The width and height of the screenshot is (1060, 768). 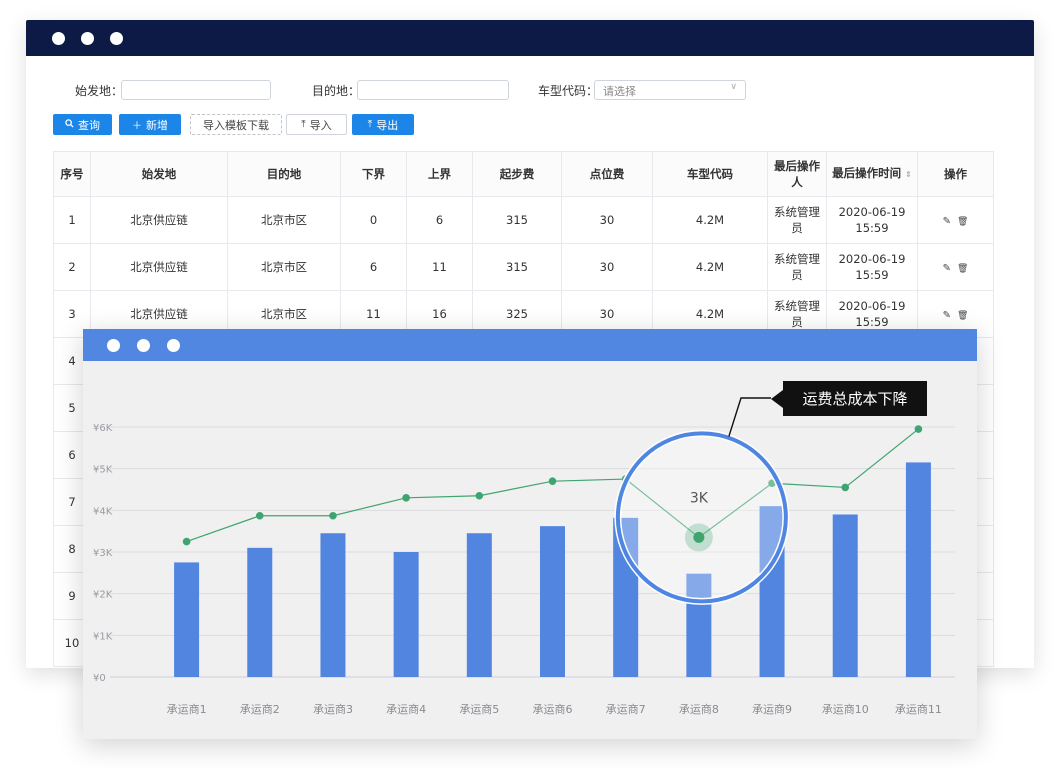 What do you see at coordinates (619, 91) in the screenshot?
I see `car-type-placeholder: 请选择` at bounding box center [619, 91].